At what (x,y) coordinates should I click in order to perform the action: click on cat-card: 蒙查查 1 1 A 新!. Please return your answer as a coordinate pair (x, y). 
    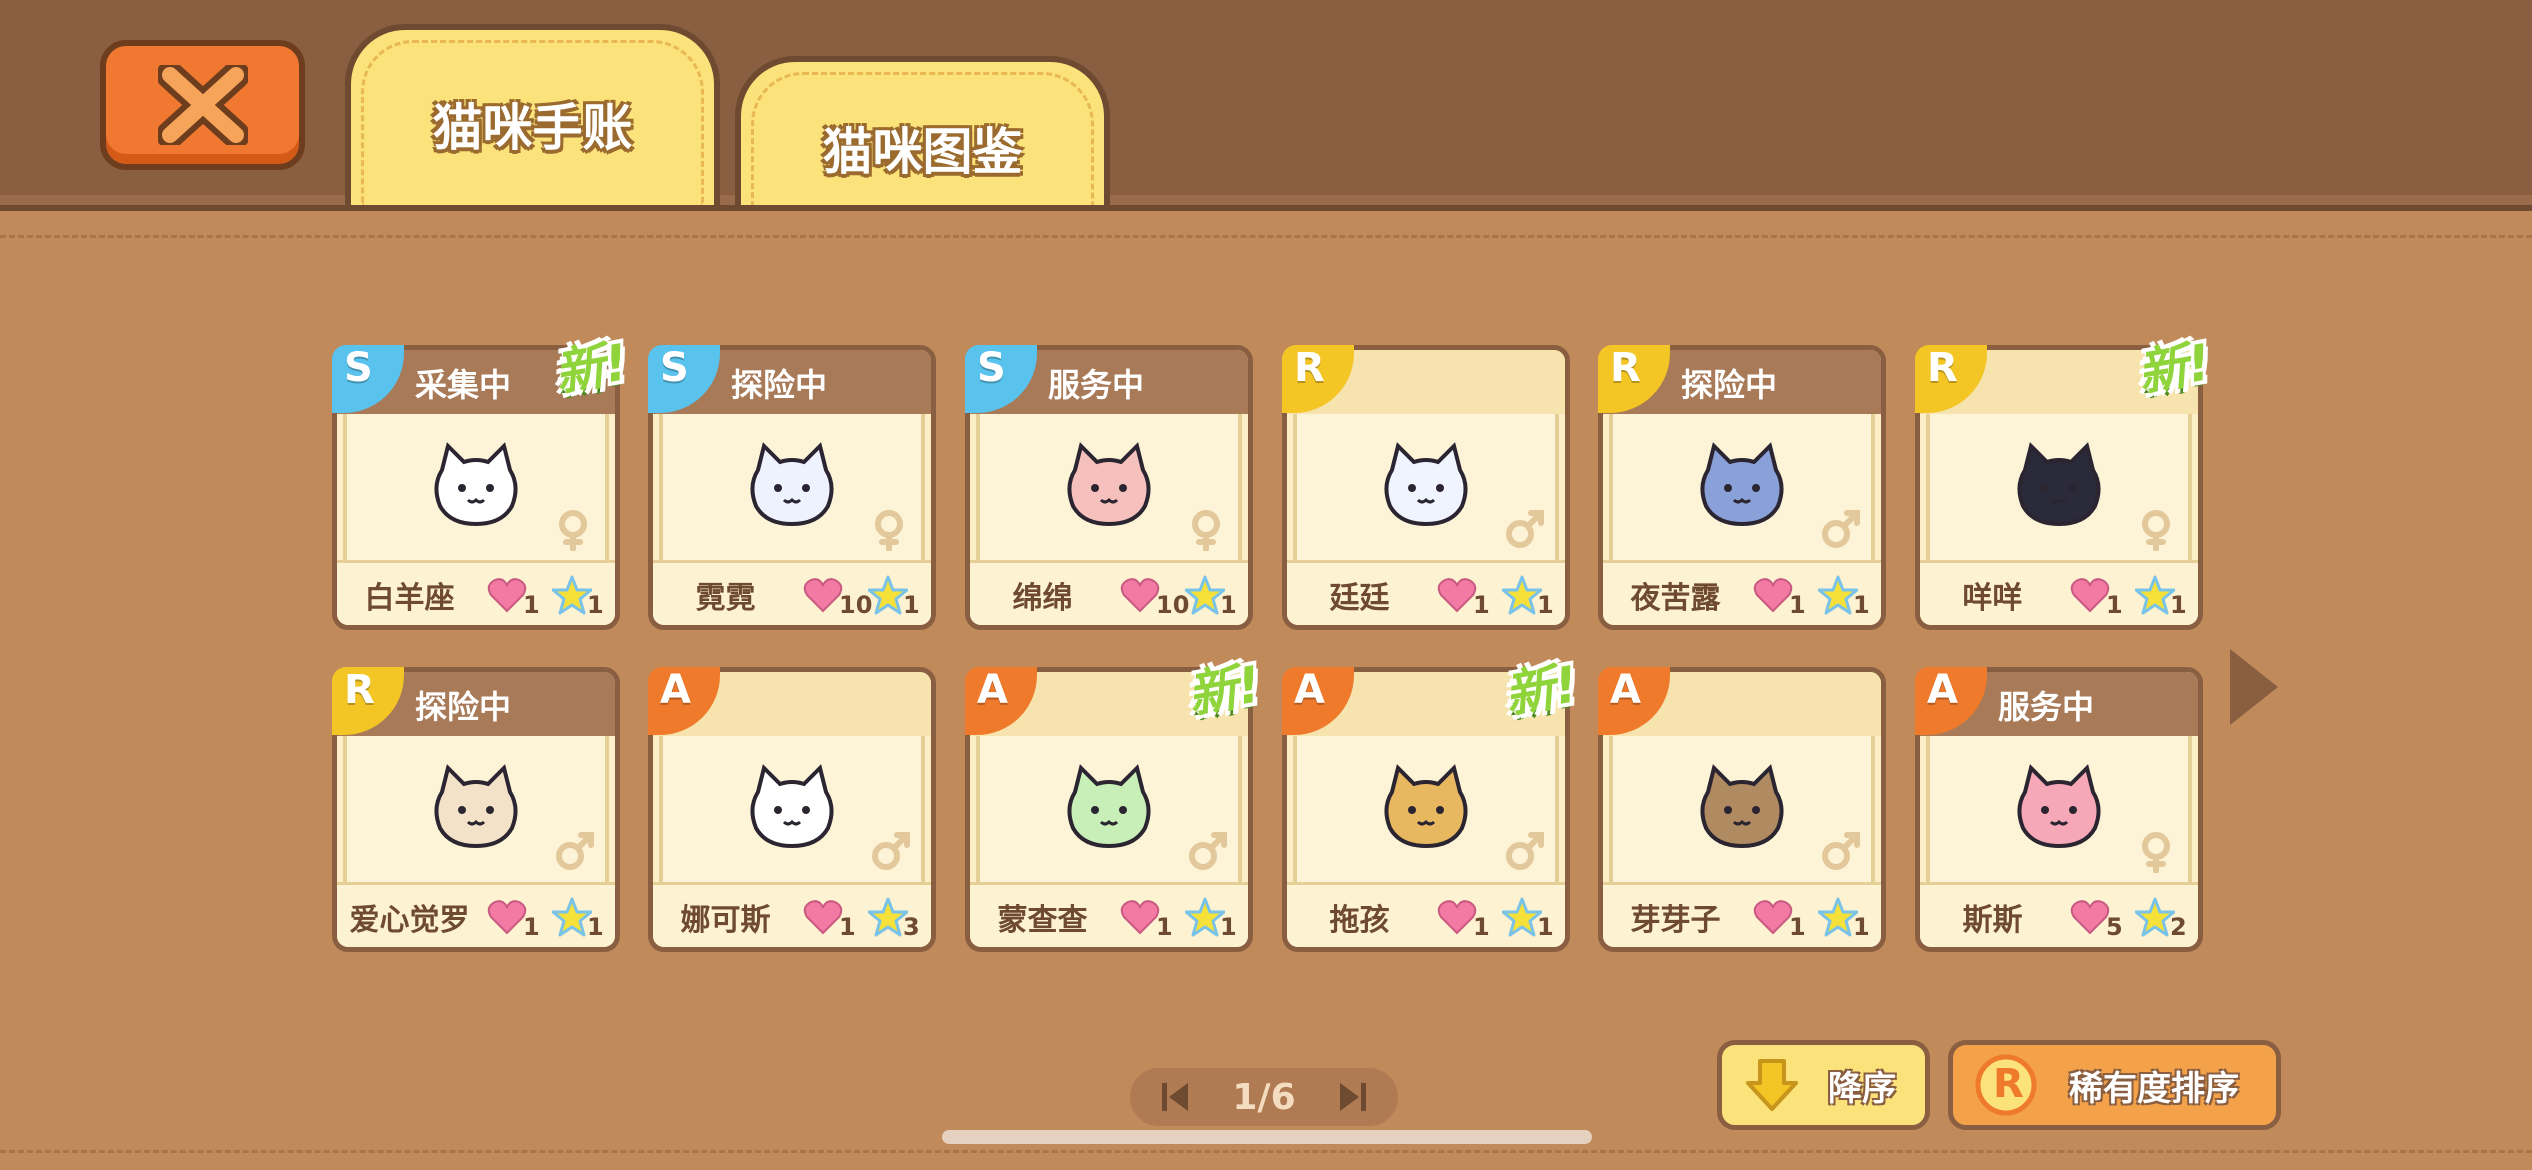
    Looking at the image, I should click on (1115, 803).